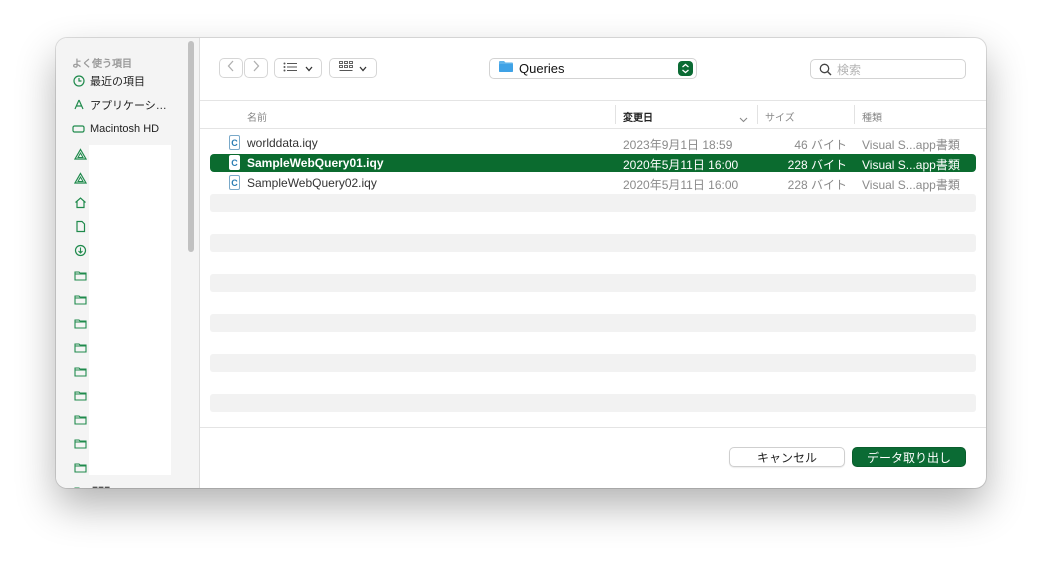 The height and width of the screenshot is (562, 1042). Describe the element at coordinates (346, 68) in the screenshot. I see `icon-view-icon` at that location.